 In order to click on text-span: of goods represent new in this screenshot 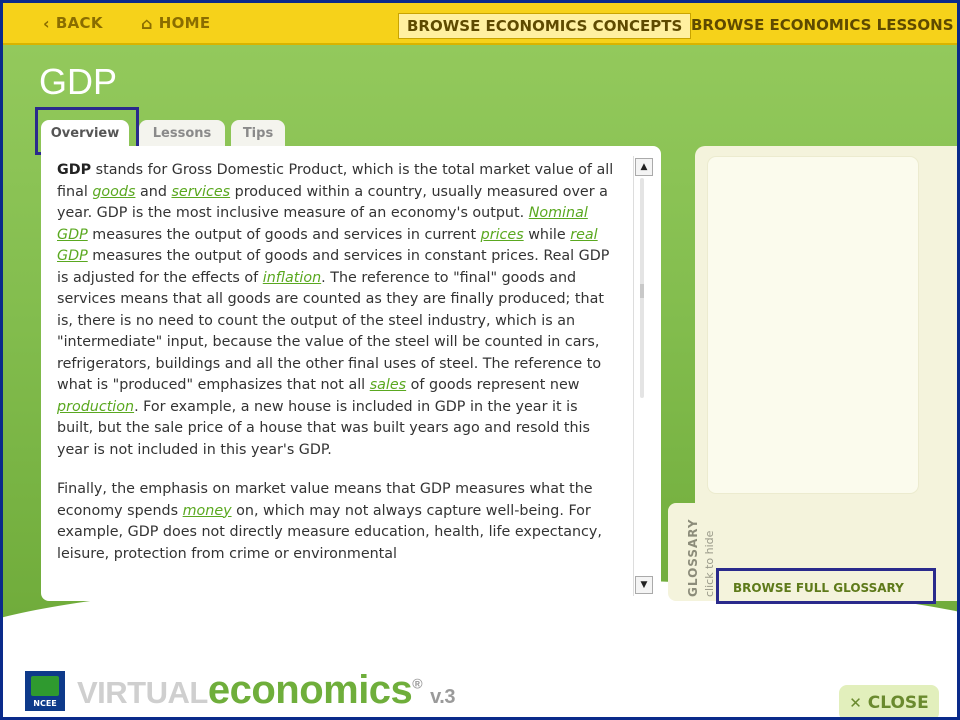, I will do `click(493, 385)`.